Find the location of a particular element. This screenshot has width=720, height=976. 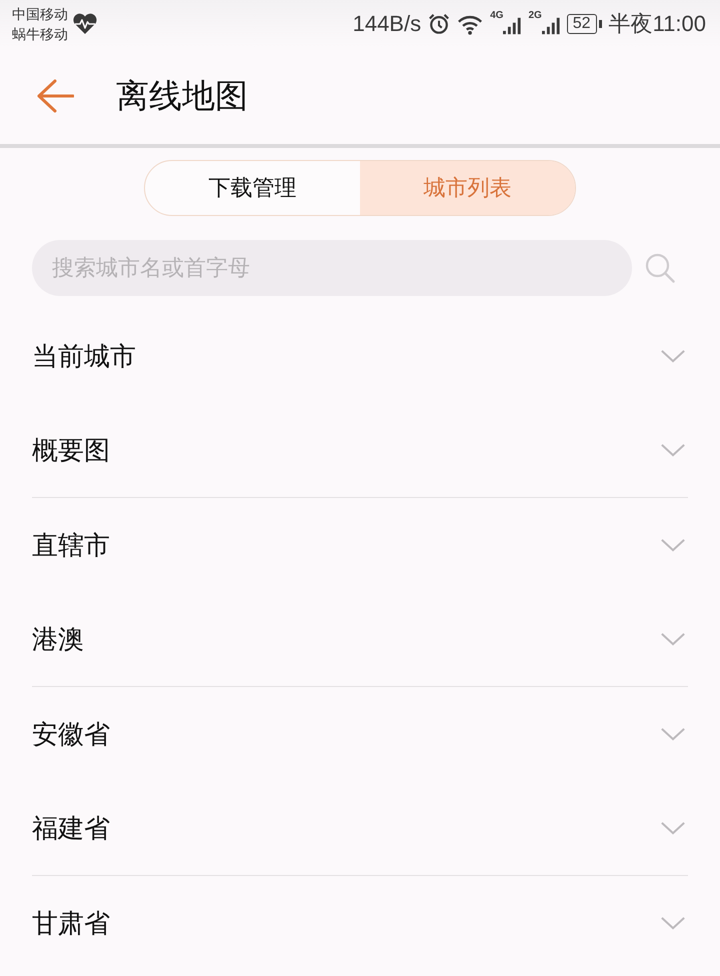

region-row: 当前城市 is located at coordinates (360, 356).